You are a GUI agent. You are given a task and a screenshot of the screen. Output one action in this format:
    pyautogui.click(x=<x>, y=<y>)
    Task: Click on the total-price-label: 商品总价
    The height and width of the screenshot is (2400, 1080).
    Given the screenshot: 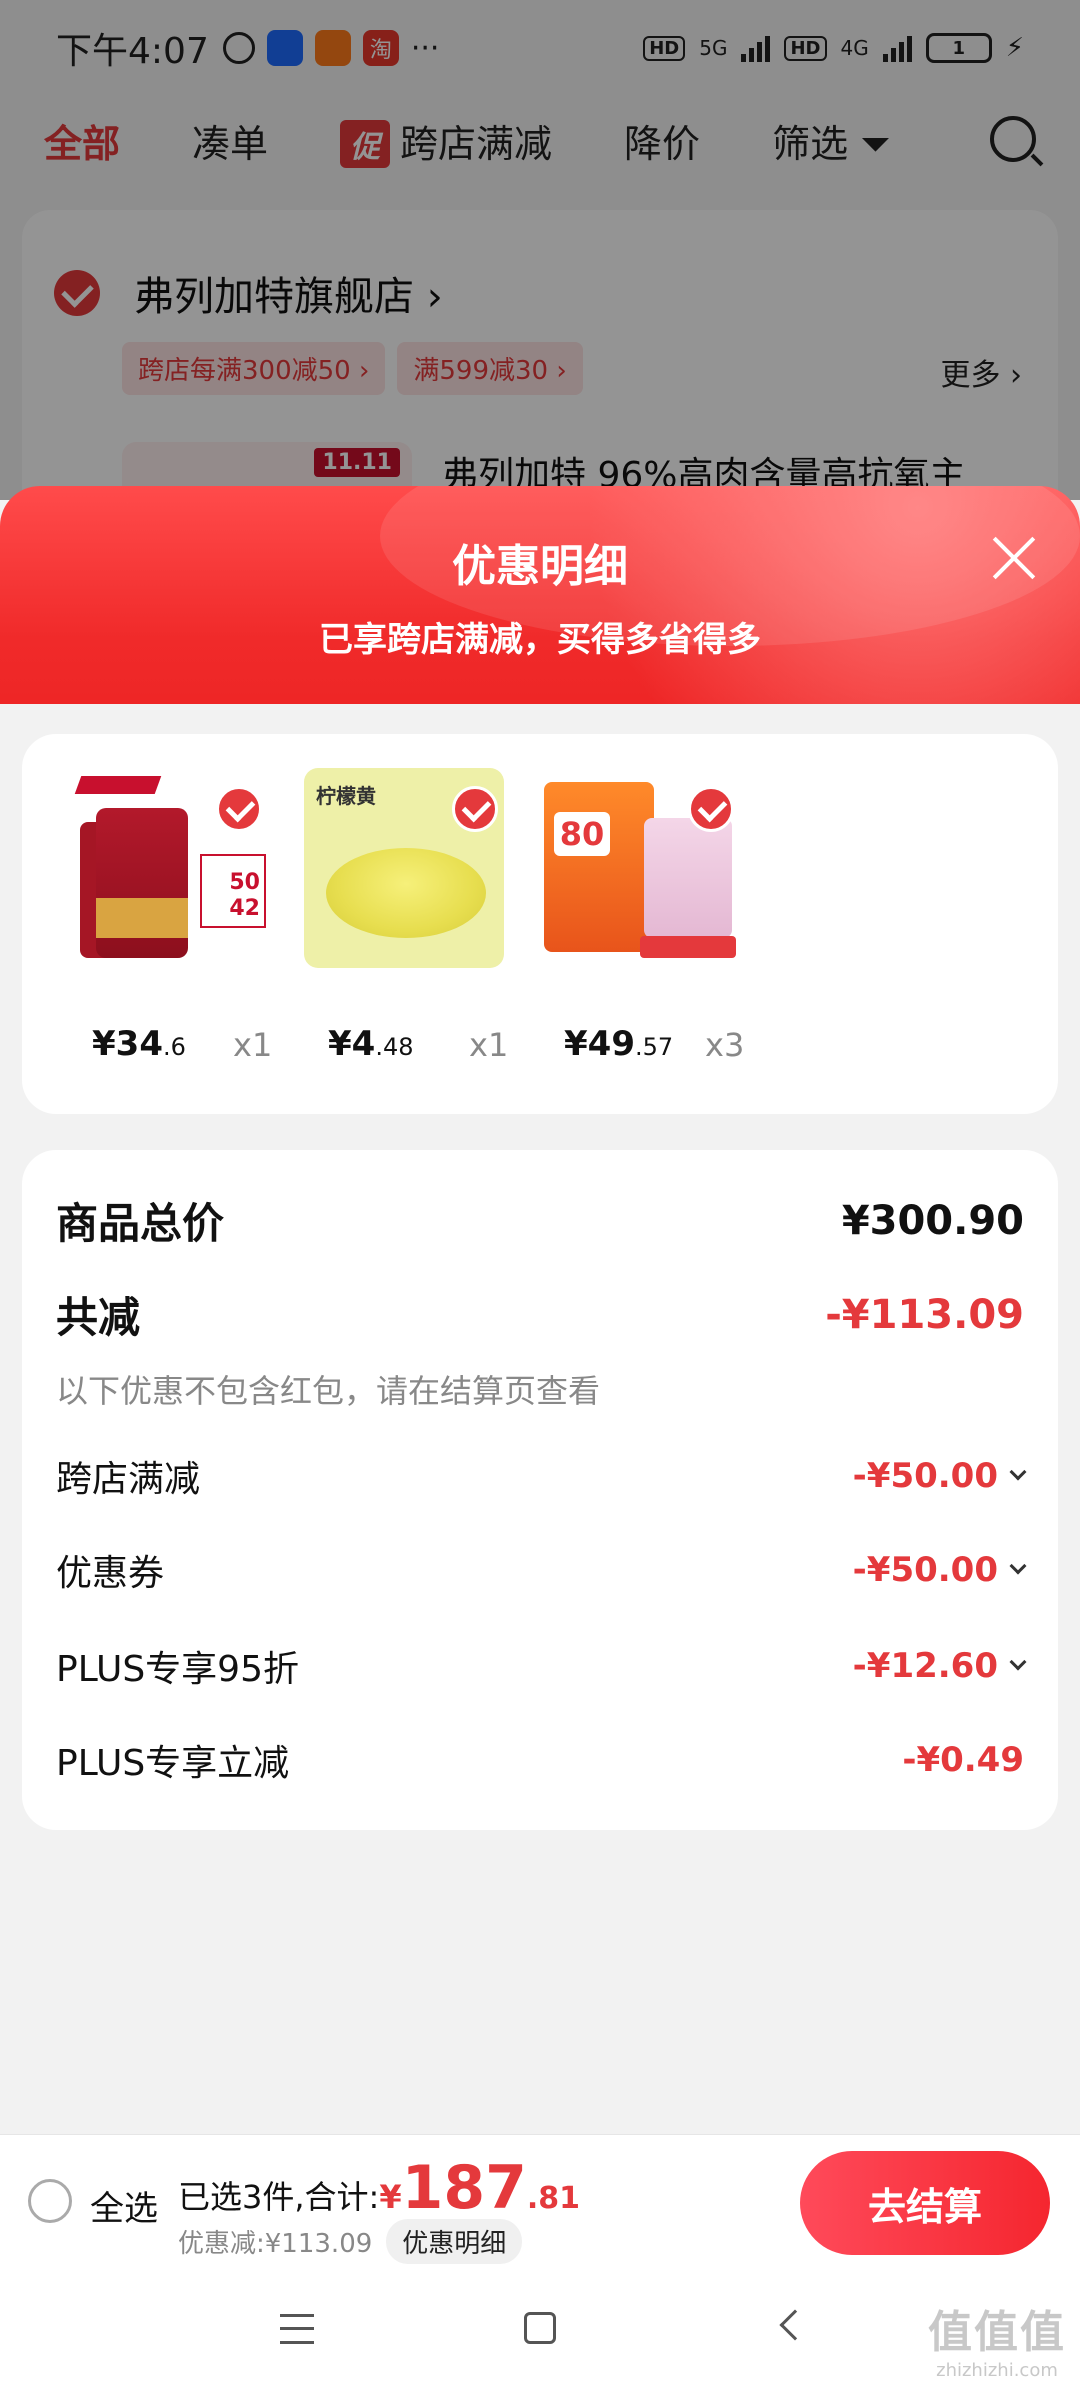 What is the action you would take?
    pyautogui.click(x=140, y=1223)
    